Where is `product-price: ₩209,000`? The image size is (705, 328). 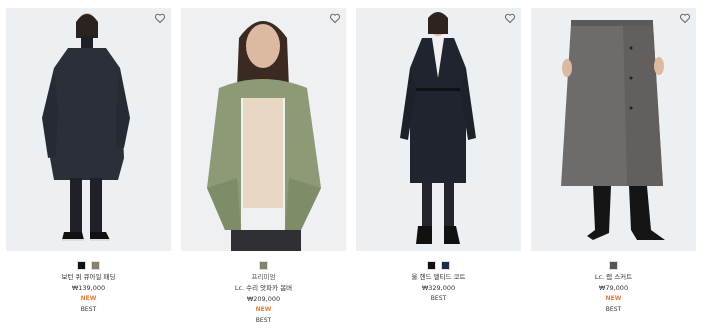
product-price: ₩209,000 is located at coordinates (263, 299).